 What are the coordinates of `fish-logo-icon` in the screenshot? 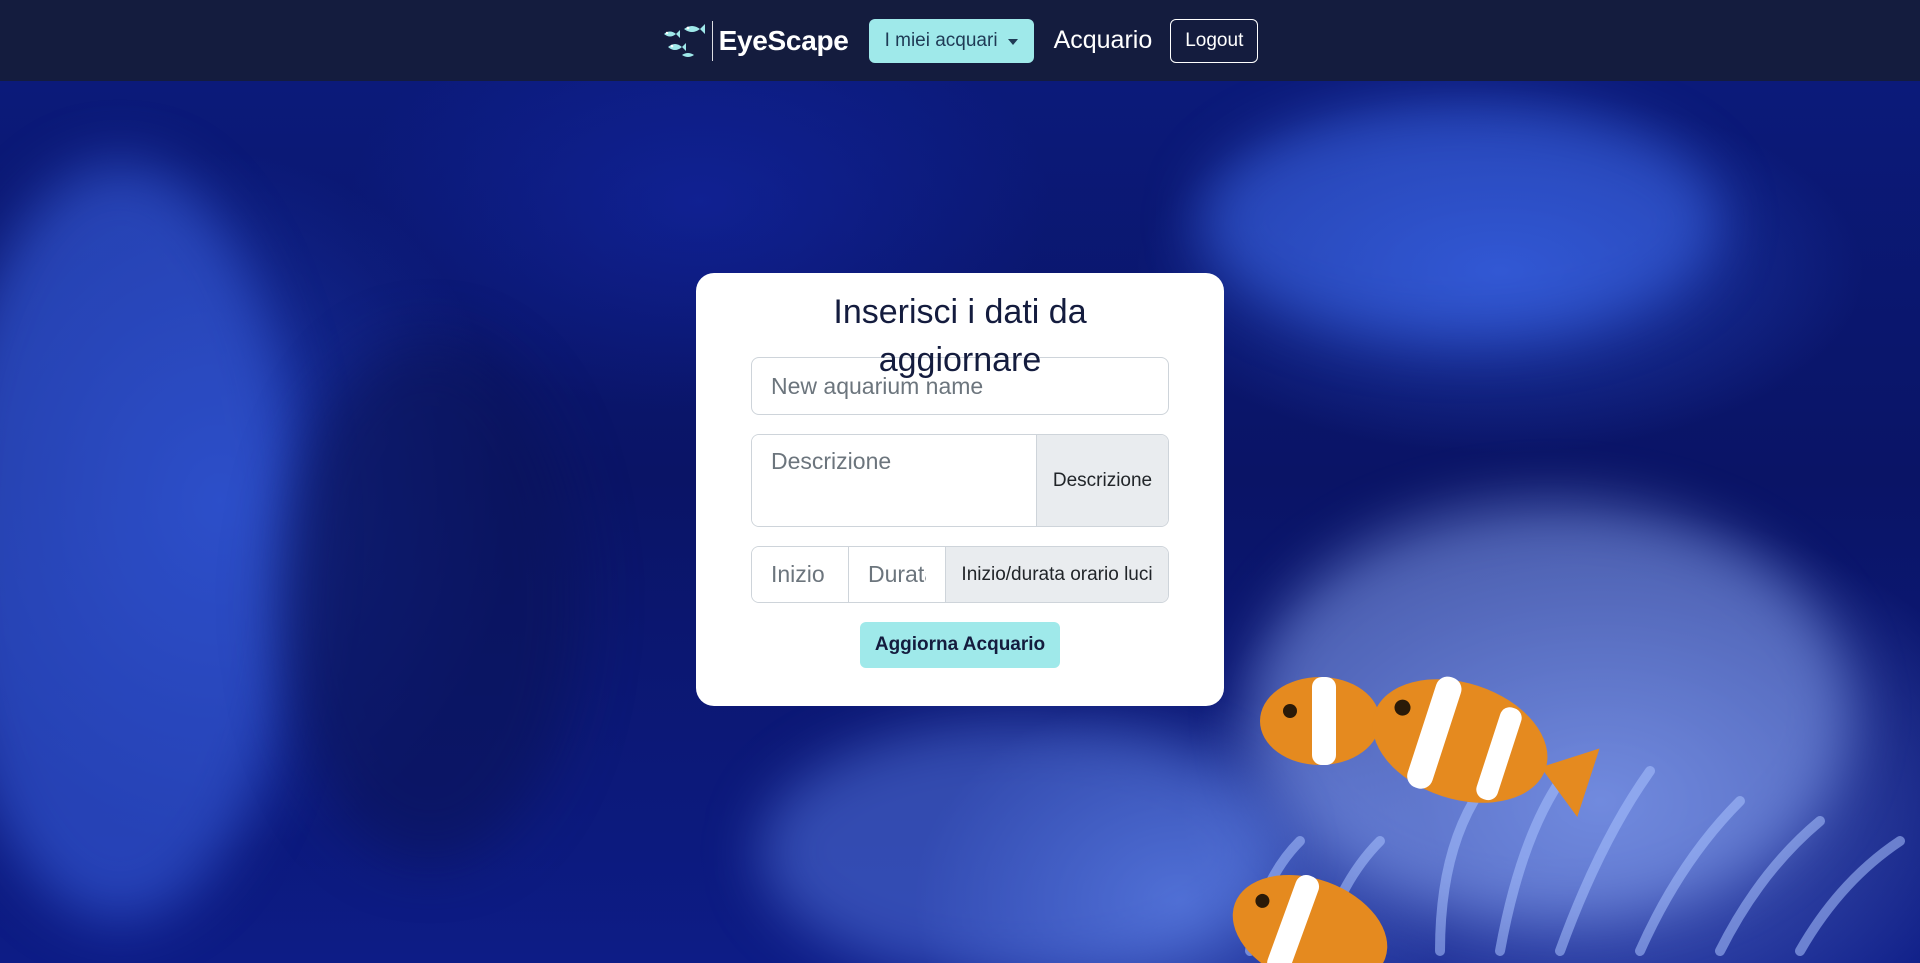 It's located at (684, 40).